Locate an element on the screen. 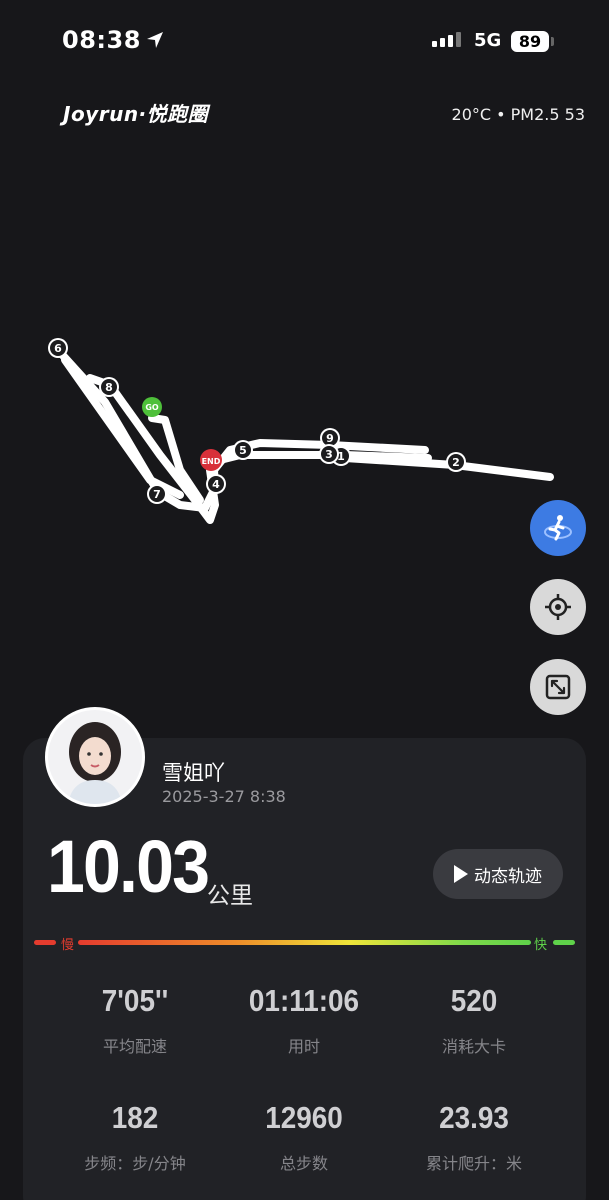 This screenshot has width=609, height=1200. play-icon is located at coordinates (461, 874).